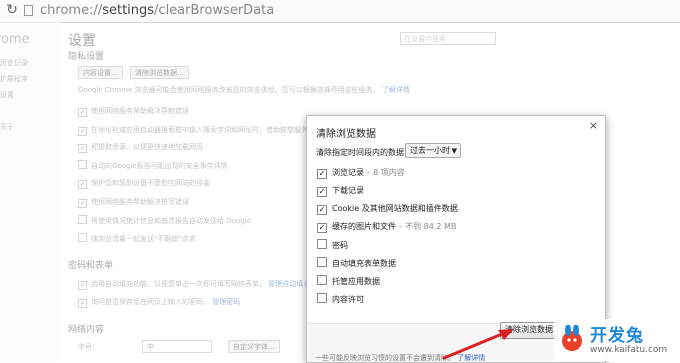 This screenshot has height=363, width=680. Describe the element at coordinates (7, 95) in the screenshot. I see `sidebar-item-settings: 设置` at that location.